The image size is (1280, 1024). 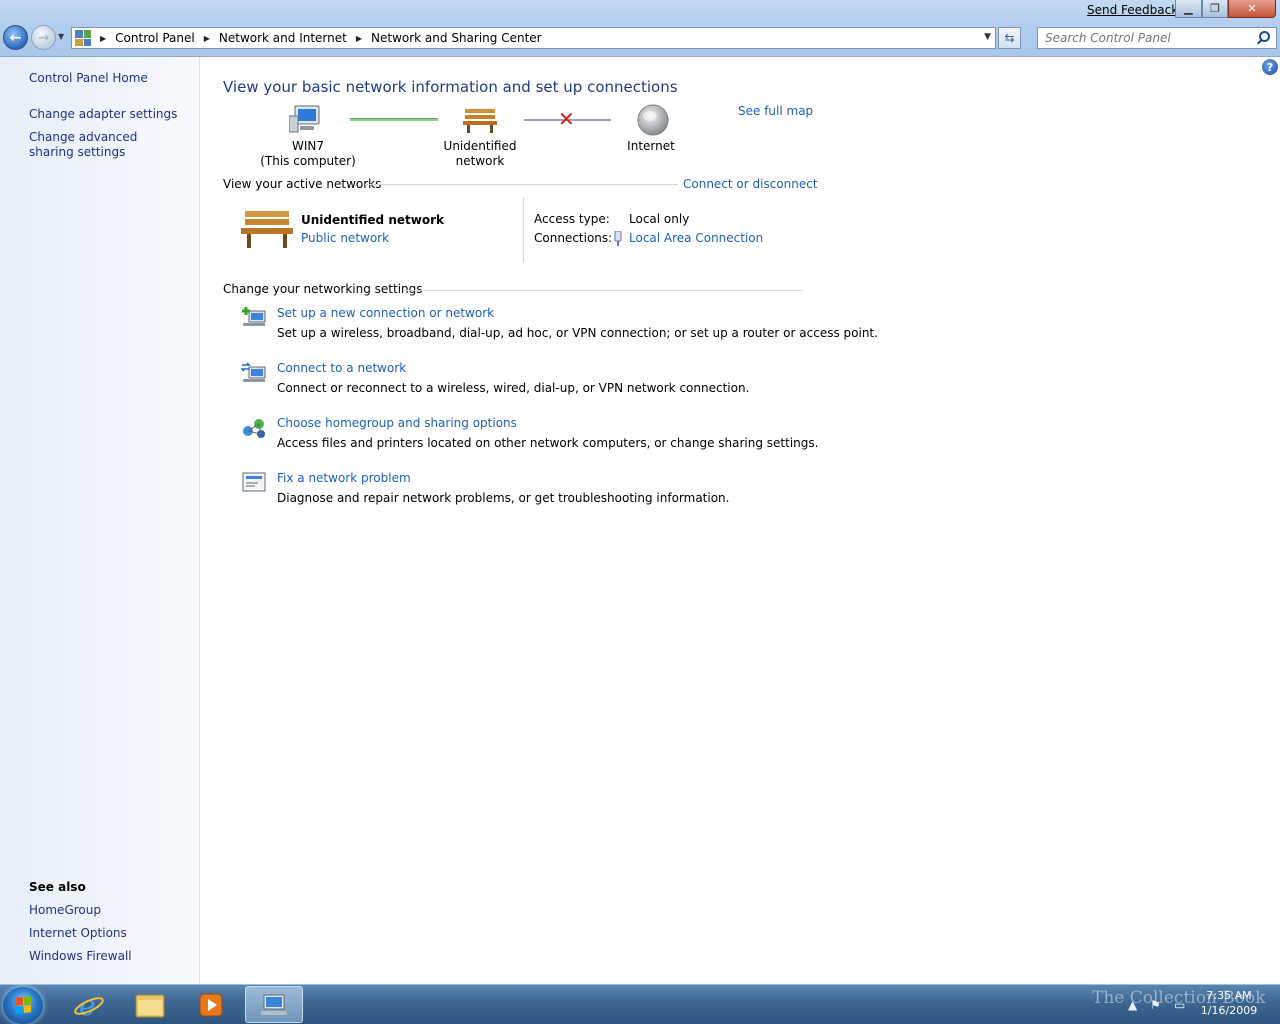 I want to click on network-center-icon, so click(x=274, y=1004).